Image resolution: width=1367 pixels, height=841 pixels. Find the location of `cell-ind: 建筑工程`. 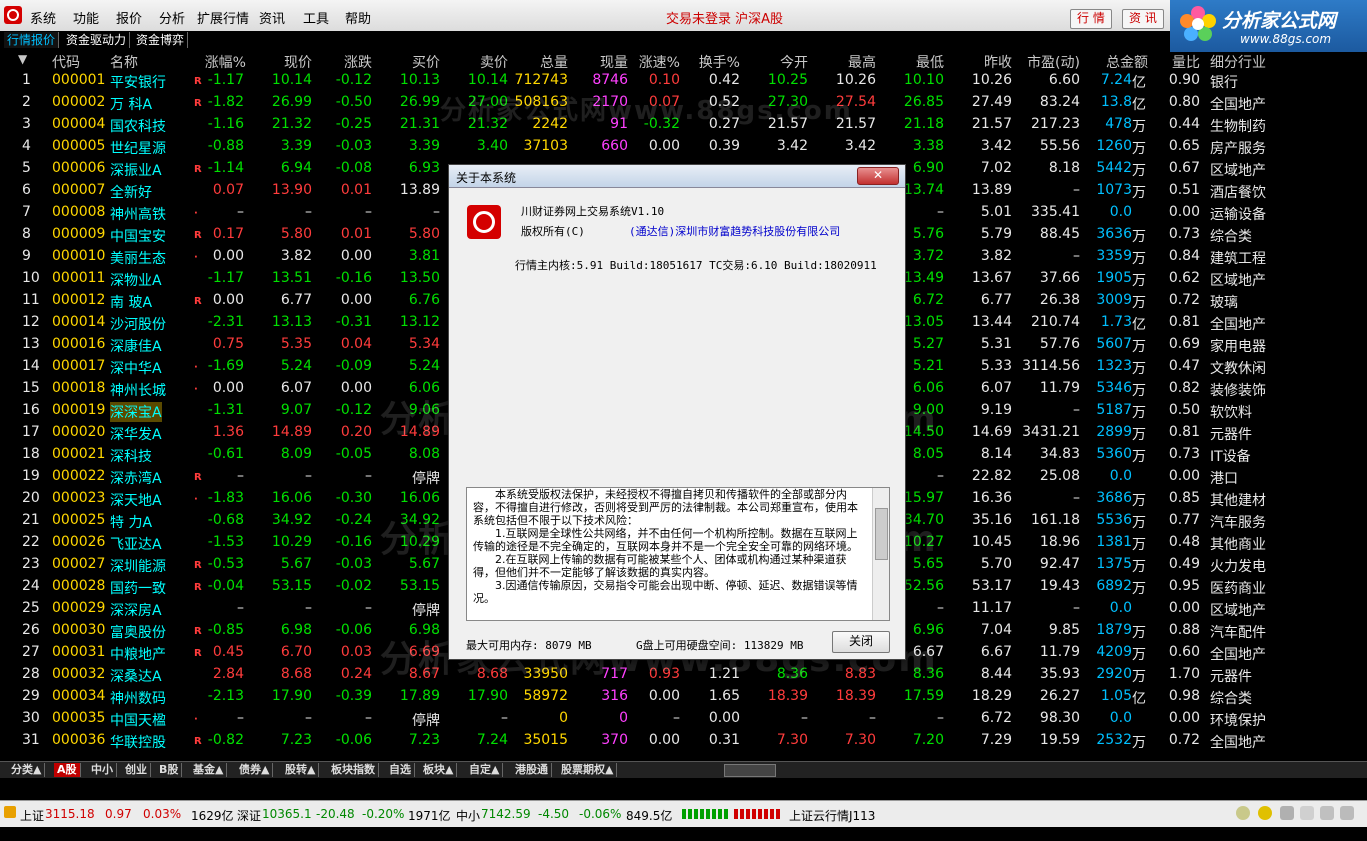

cell-ind: 建筑工程 is located at coordinates (1238, 259).